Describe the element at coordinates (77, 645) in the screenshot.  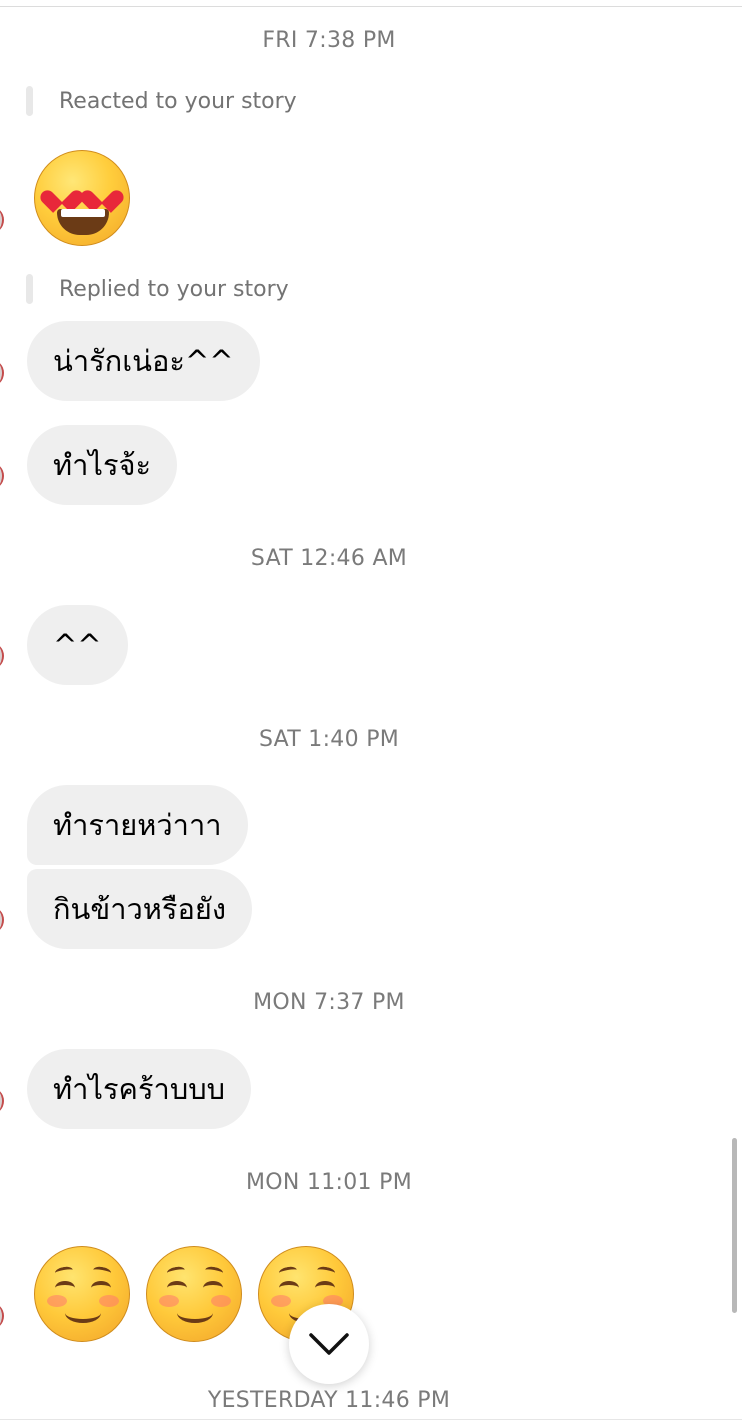
I see `message-bubble: ^^` at that location.